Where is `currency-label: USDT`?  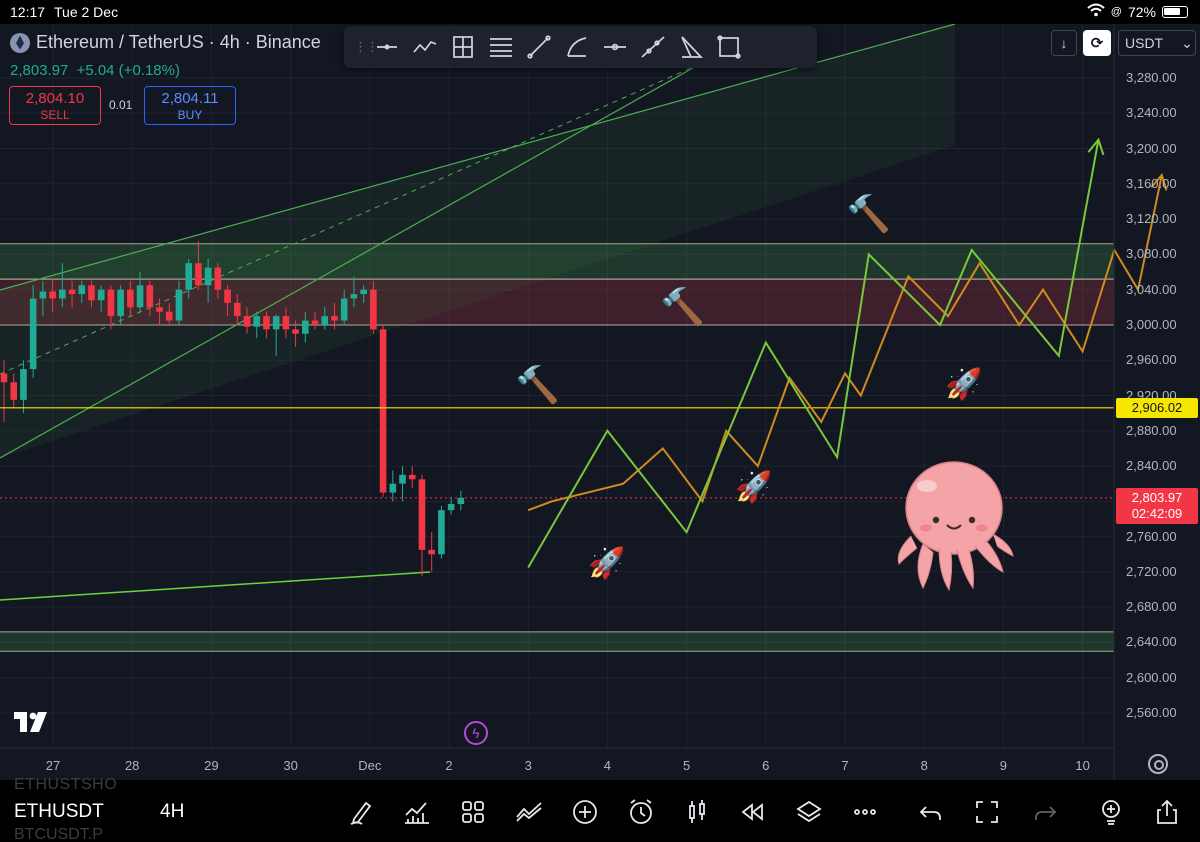 currency-label: USDT is located at coordinates (1144, 43).